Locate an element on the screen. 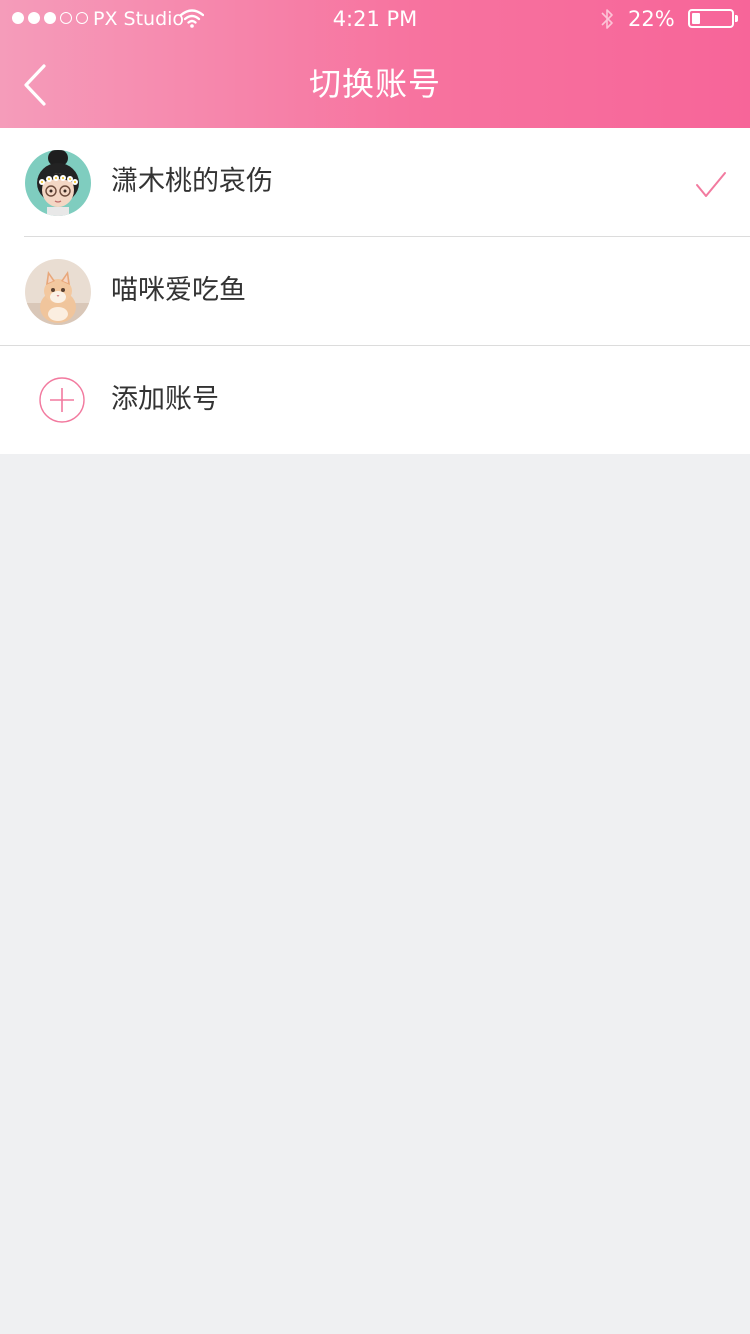 This screenshot has width=750, height=1334. battery-tip is located at coordinates (736, 18).